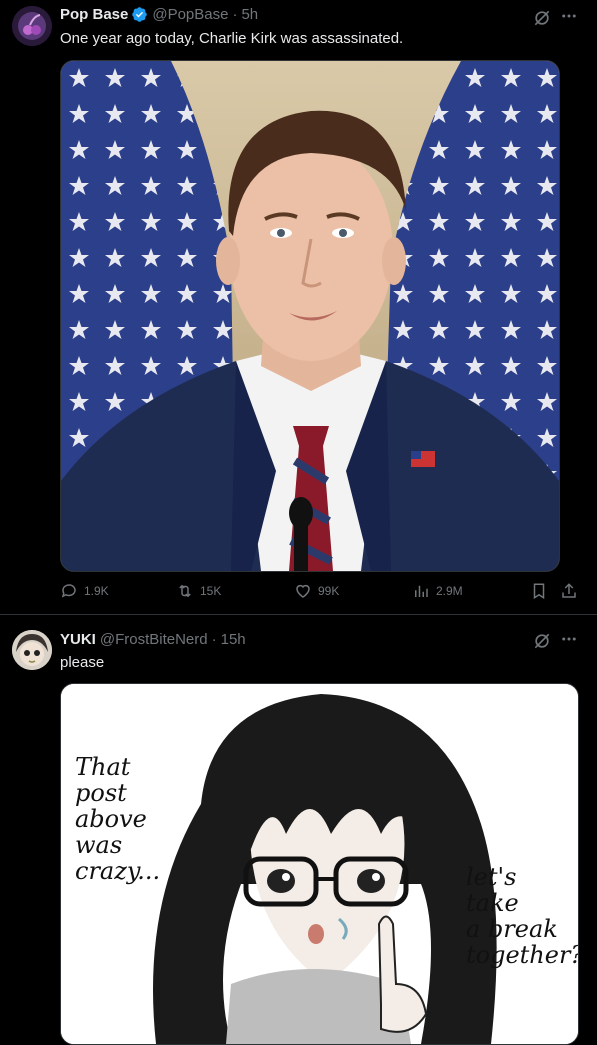 The width and height of the screenshot is (597, 1045). I want to click on views-icon, so click(421, 591).